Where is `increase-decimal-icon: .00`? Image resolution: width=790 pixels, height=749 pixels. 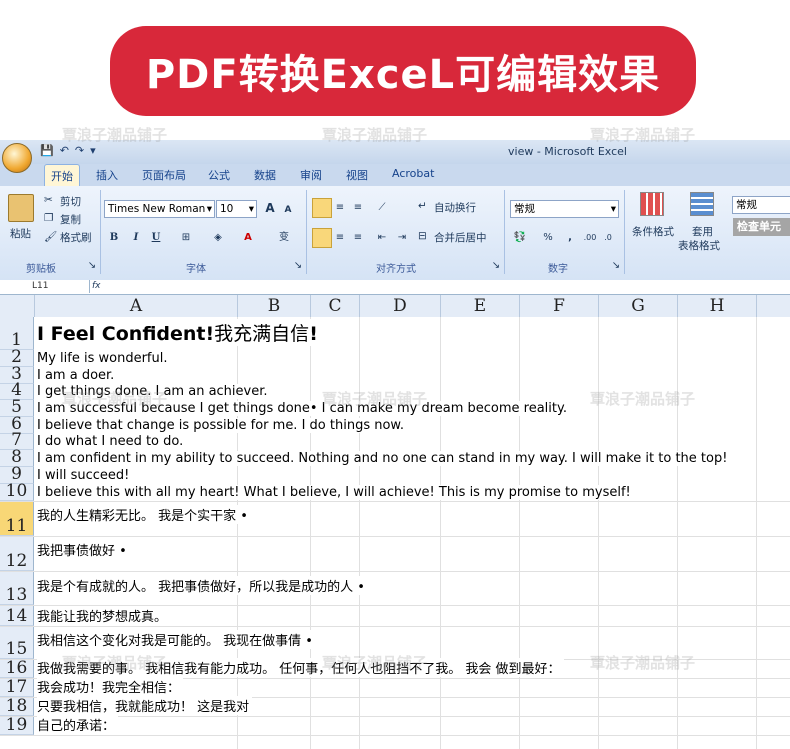
increase-decimal-icon: .00 is located at coordinates (590, 238).